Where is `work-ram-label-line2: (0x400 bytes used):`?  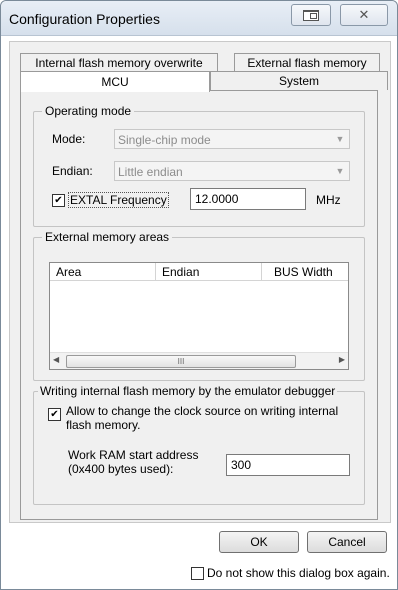 work-ram-label-line2: (0x400 bytes used): is located at coordinates (121, 469).